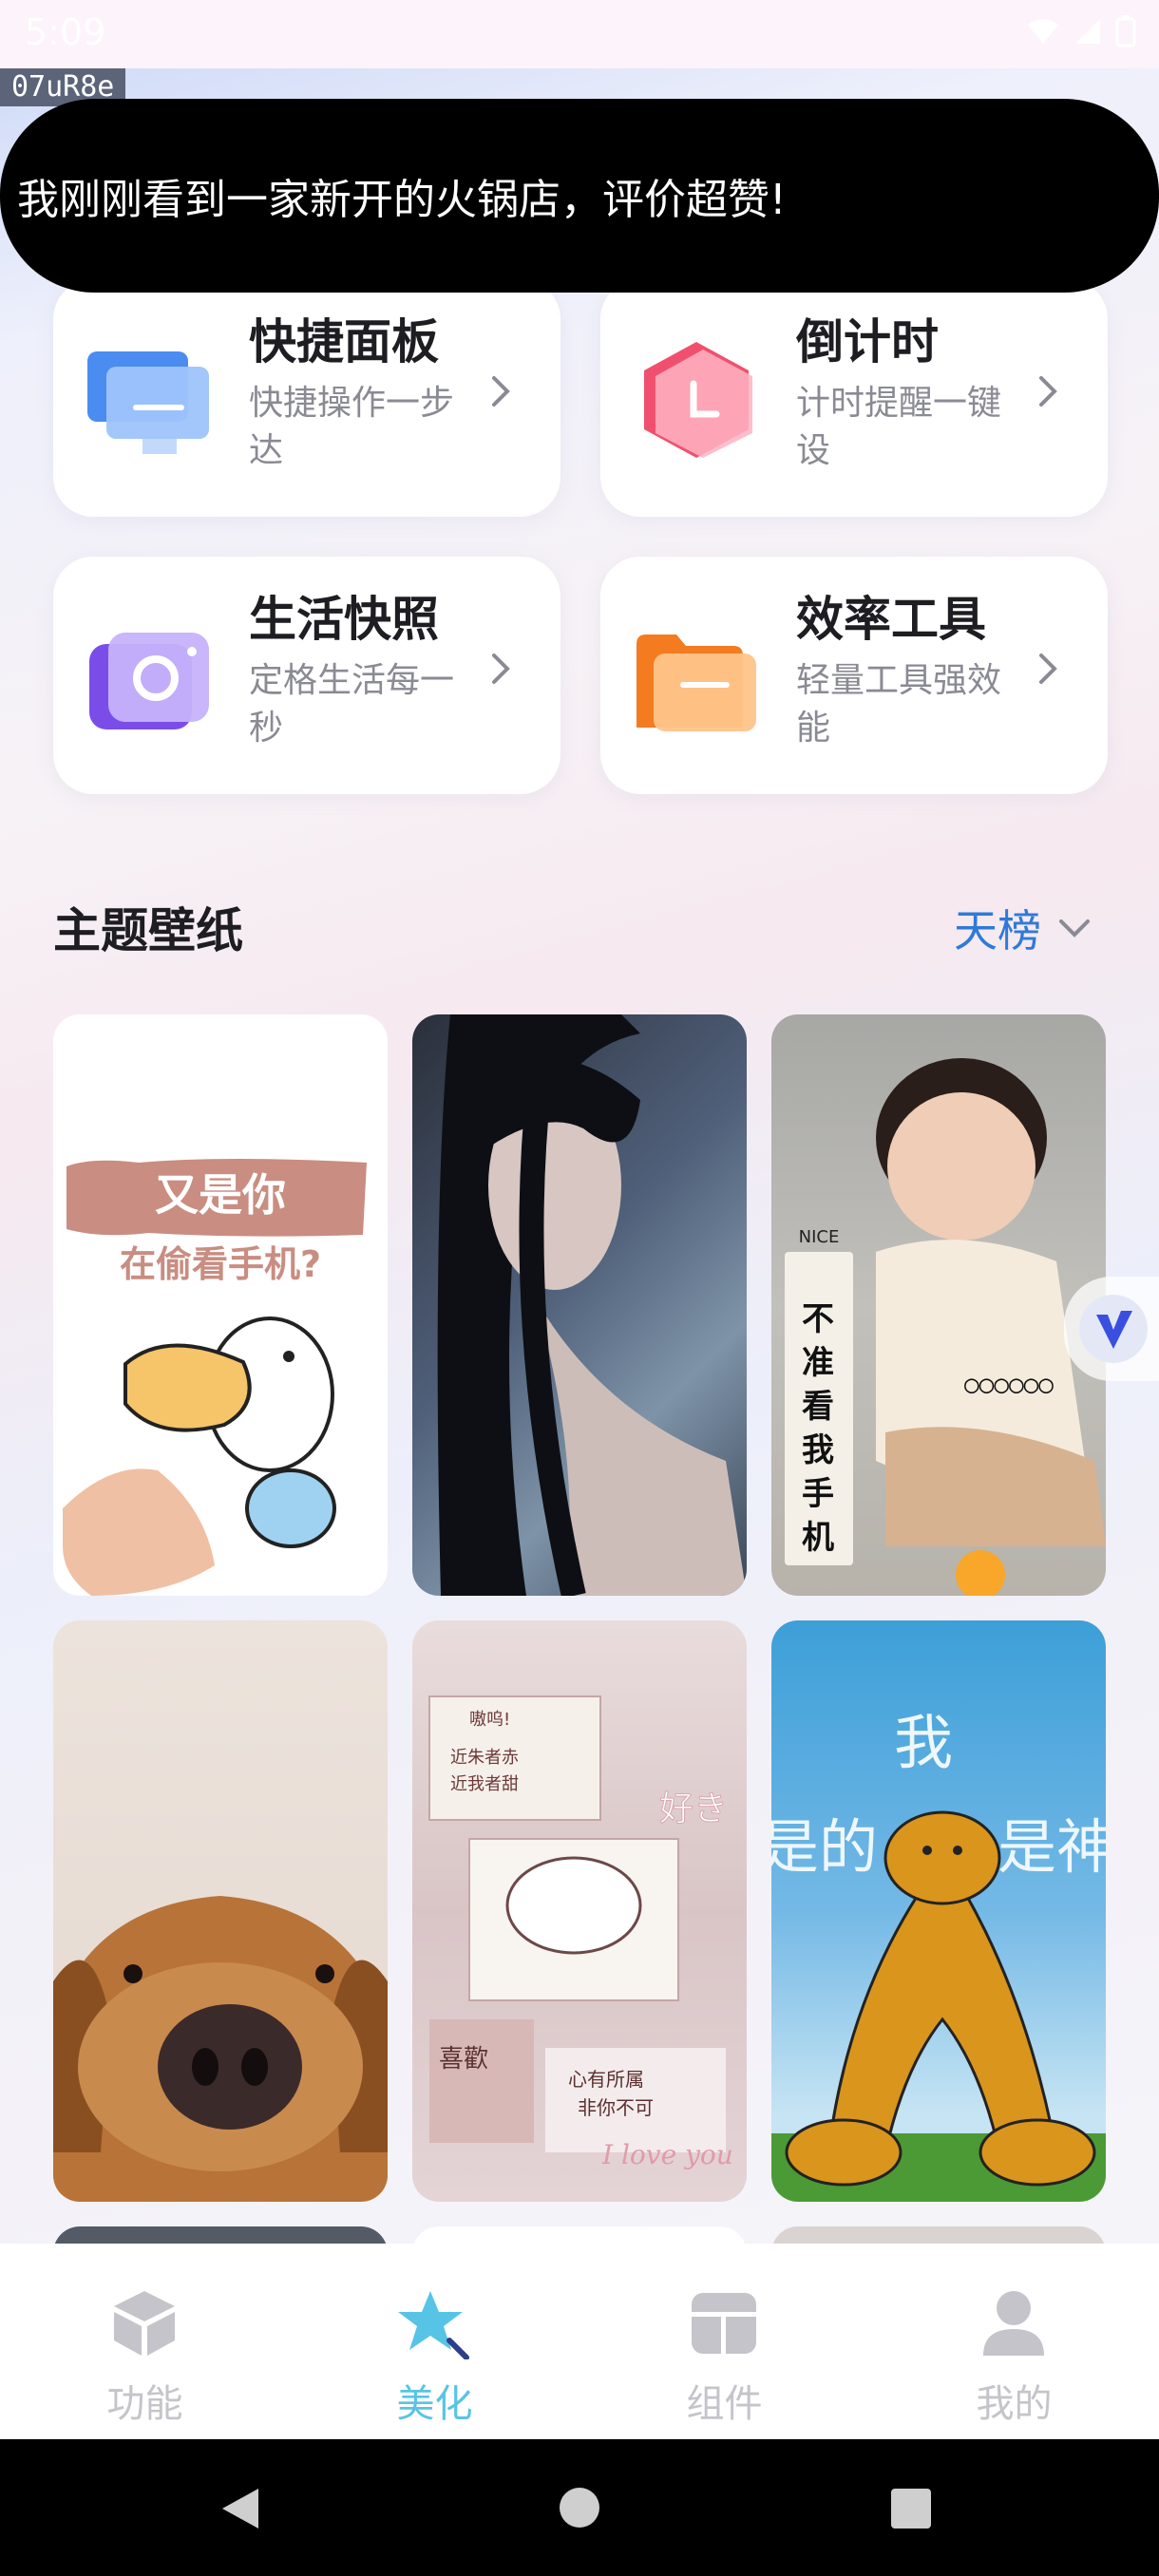 This screenshot has height=2576, width=1159. Describe the element at coordinates (818, 1428) in the screenshot. I see `baby-vertical-text: 不准看我手机` at that location.